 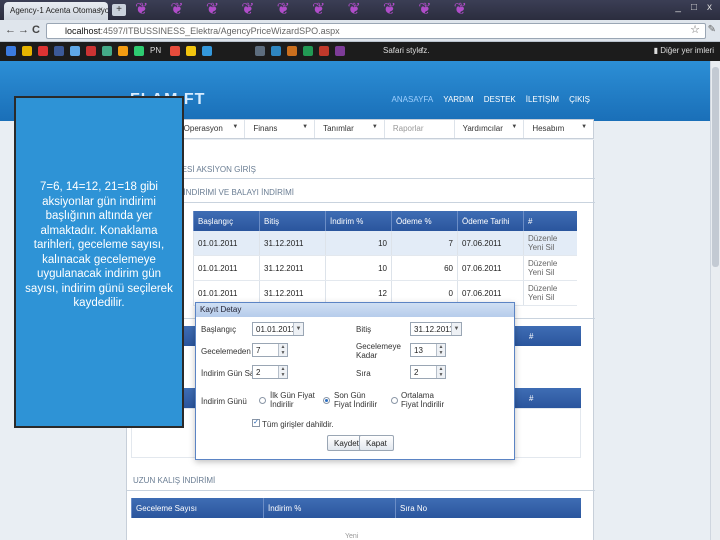 I want to click on col-header: #, so click(x=550, y=221).